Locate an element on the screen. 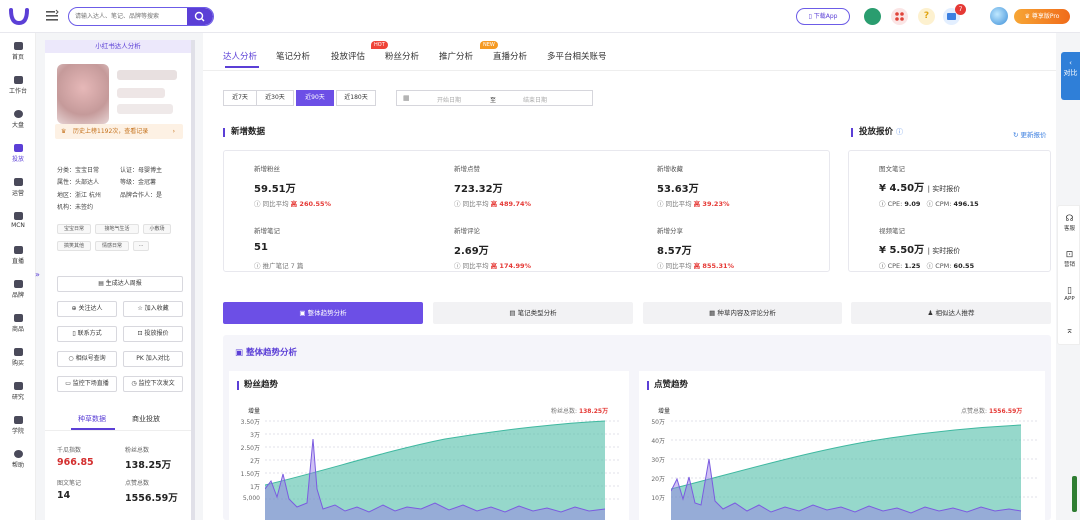 Image resolution: width=1080 pixels, height=520 pixels. profile-tag: 接地气生活 is located at coordinates (117, 229).